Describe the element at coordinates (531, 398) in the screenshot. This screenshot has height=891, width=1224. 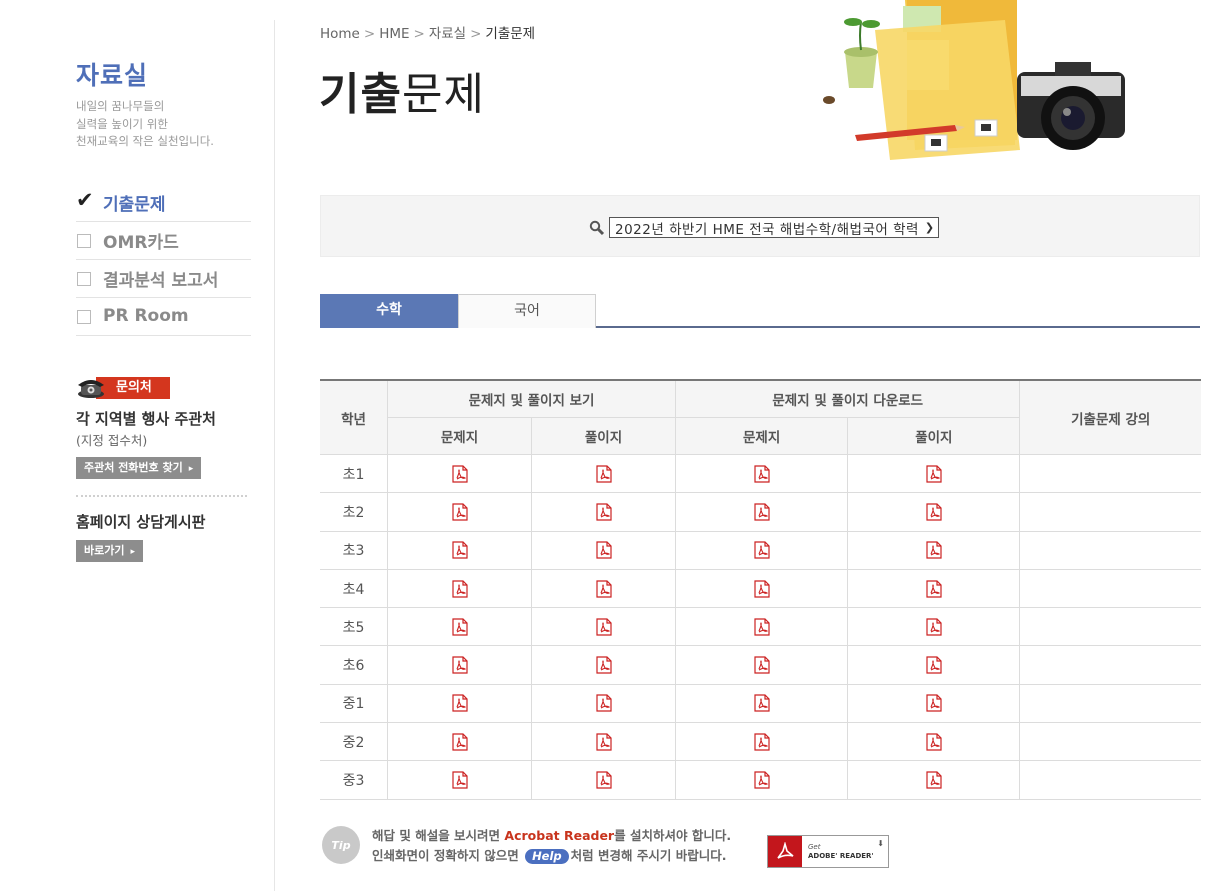
I see `view-group-header: 문제지 및 풀이지 보기` at that location.